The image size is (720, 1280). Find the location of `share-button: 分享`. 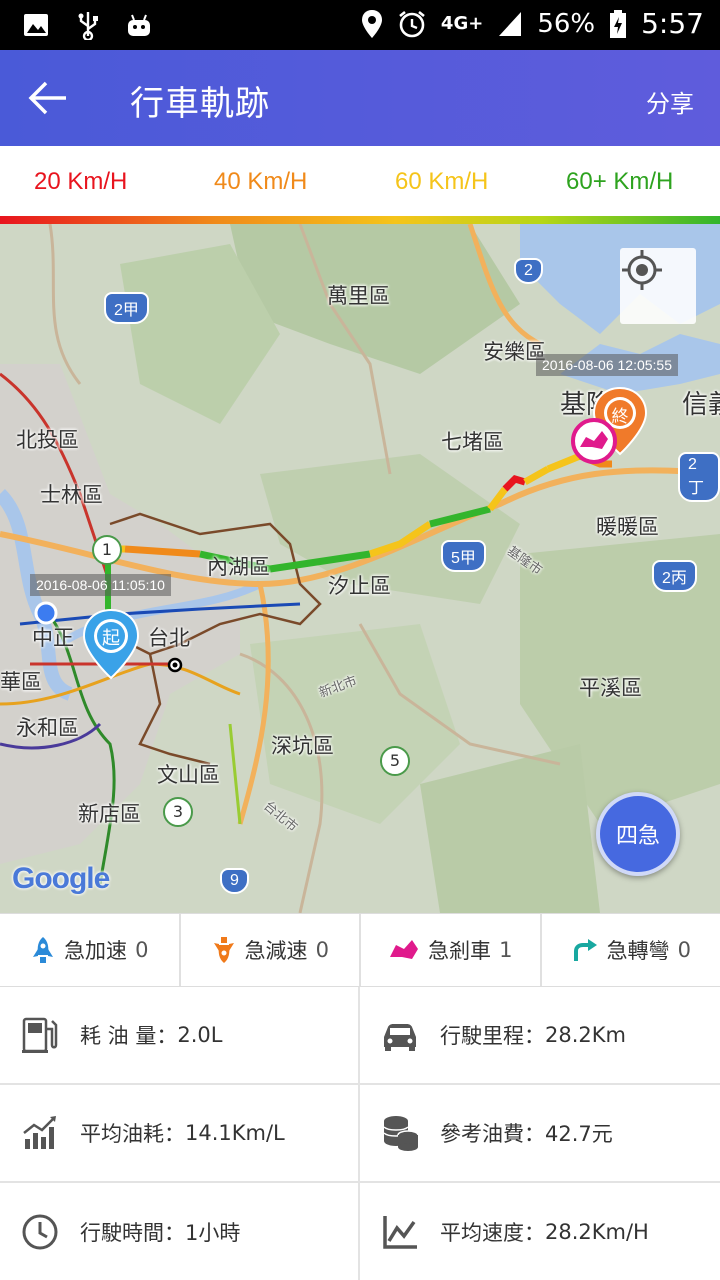

share-button: 分享 is located at coordinates (670, 101).